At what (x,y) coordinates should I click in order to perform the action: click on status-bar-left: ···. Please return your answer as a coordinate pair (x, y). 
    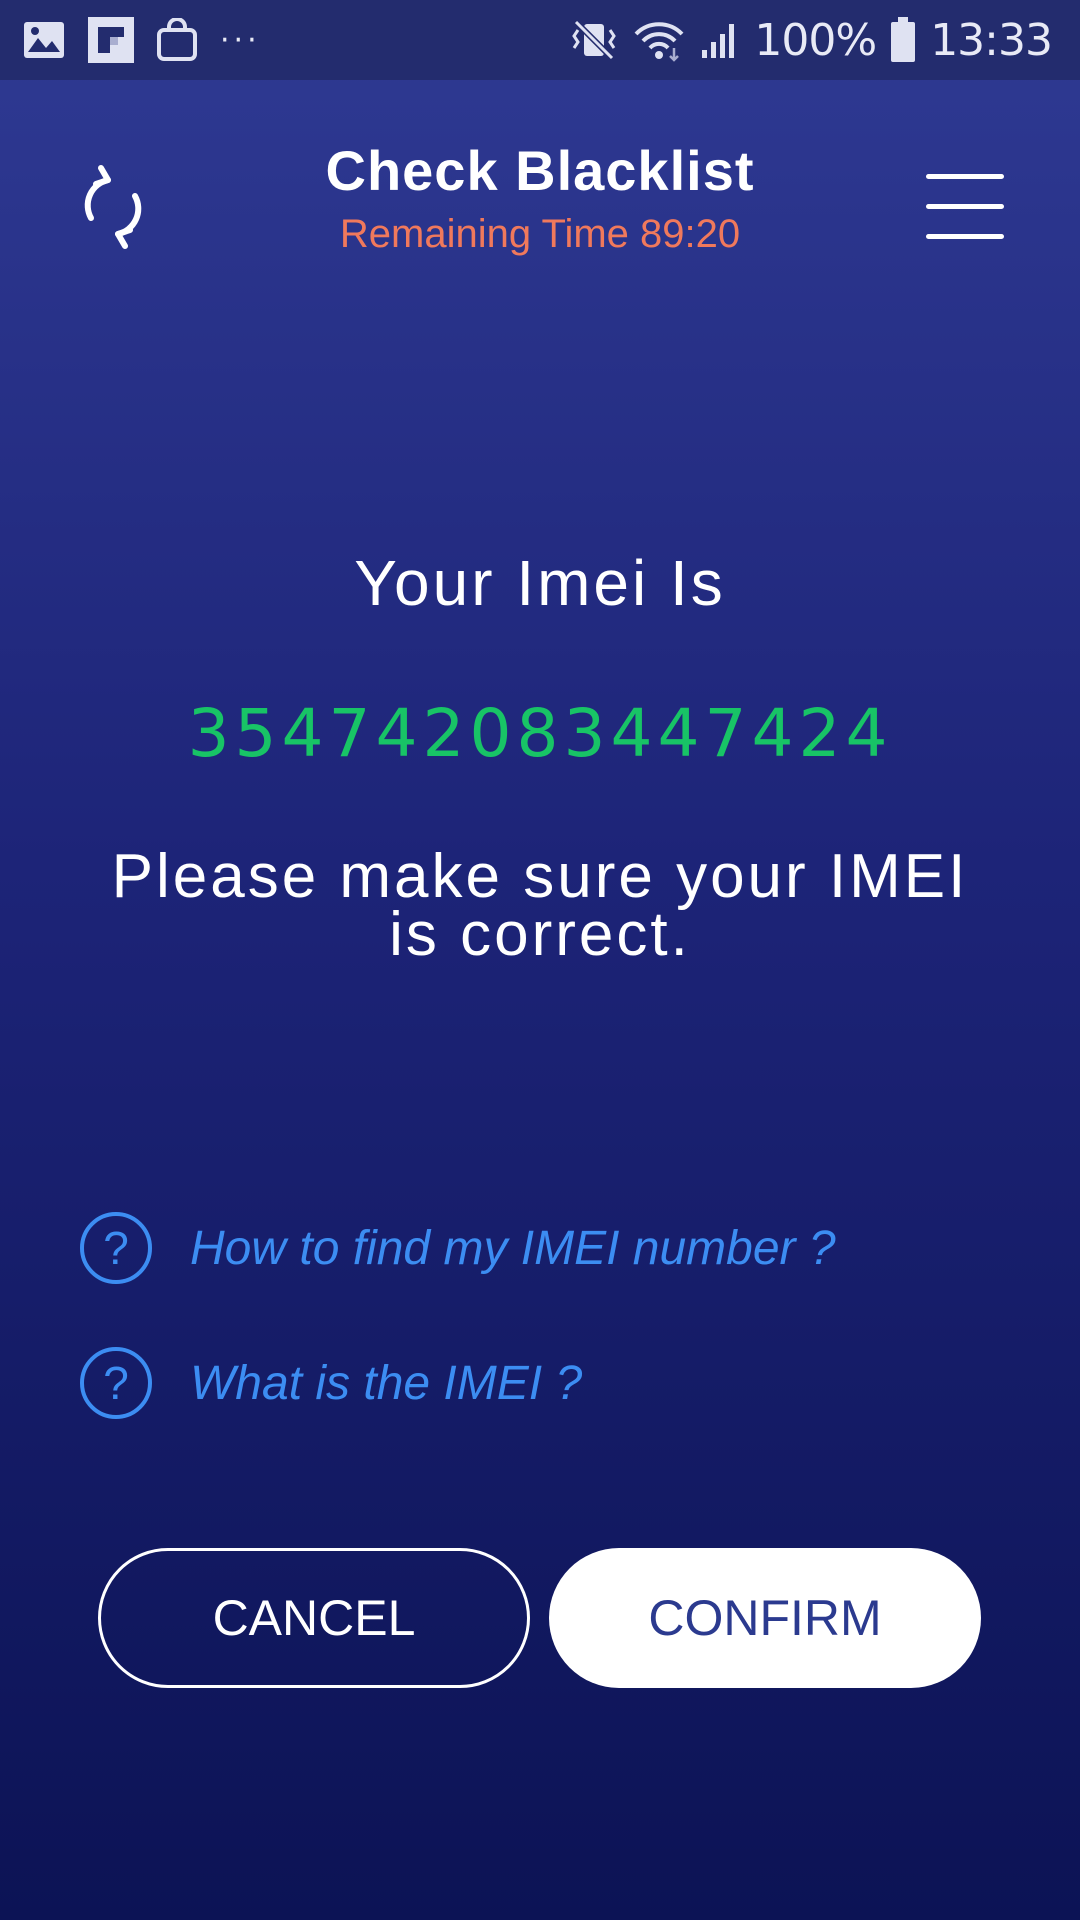
    Looking at the image, I should click on (141, 40).